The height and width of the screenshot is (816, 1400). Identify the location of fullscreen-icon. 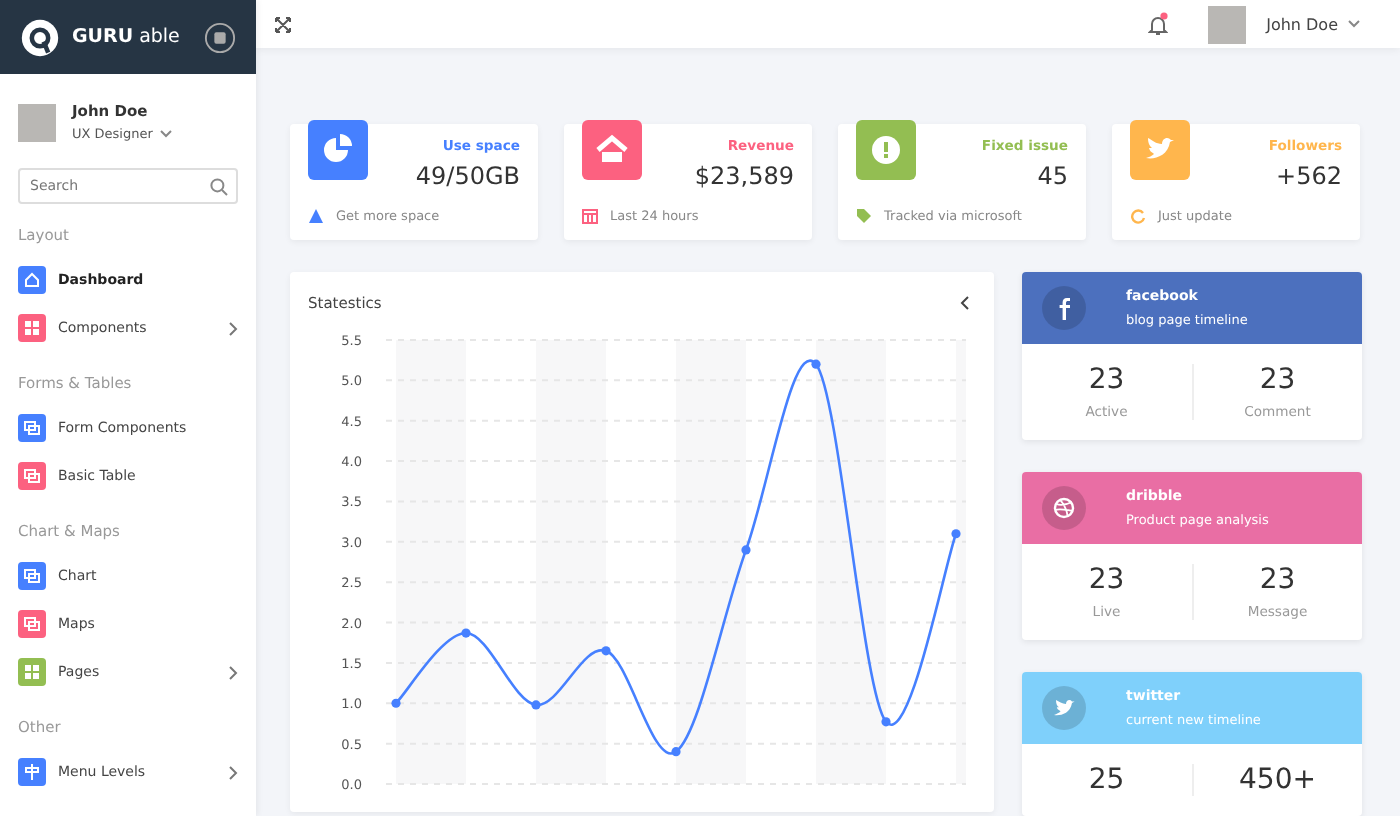
(283, 24).